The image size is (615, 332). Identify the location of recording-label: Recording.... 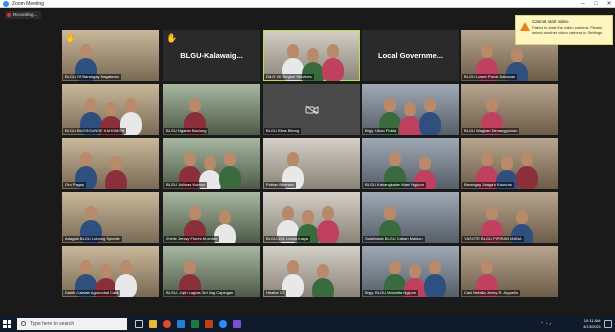
(25, 14).